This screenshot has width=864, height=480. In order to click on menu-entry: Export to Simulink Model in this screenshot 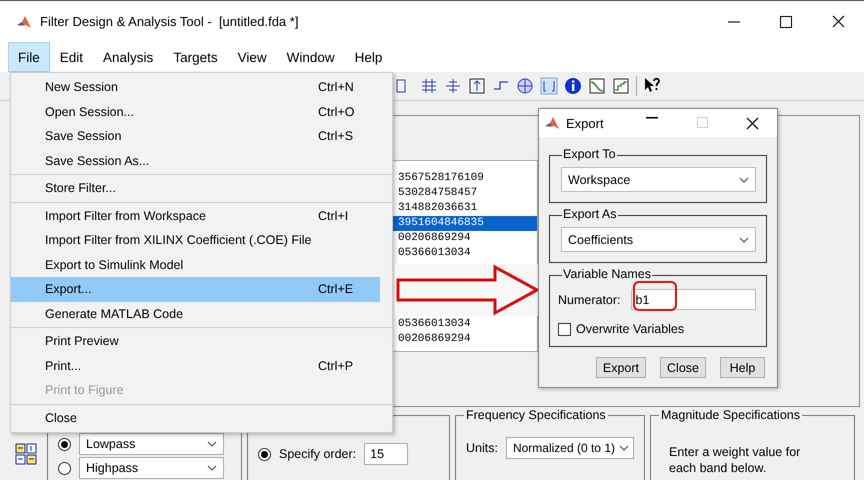, I will do `click(195, 264)`.